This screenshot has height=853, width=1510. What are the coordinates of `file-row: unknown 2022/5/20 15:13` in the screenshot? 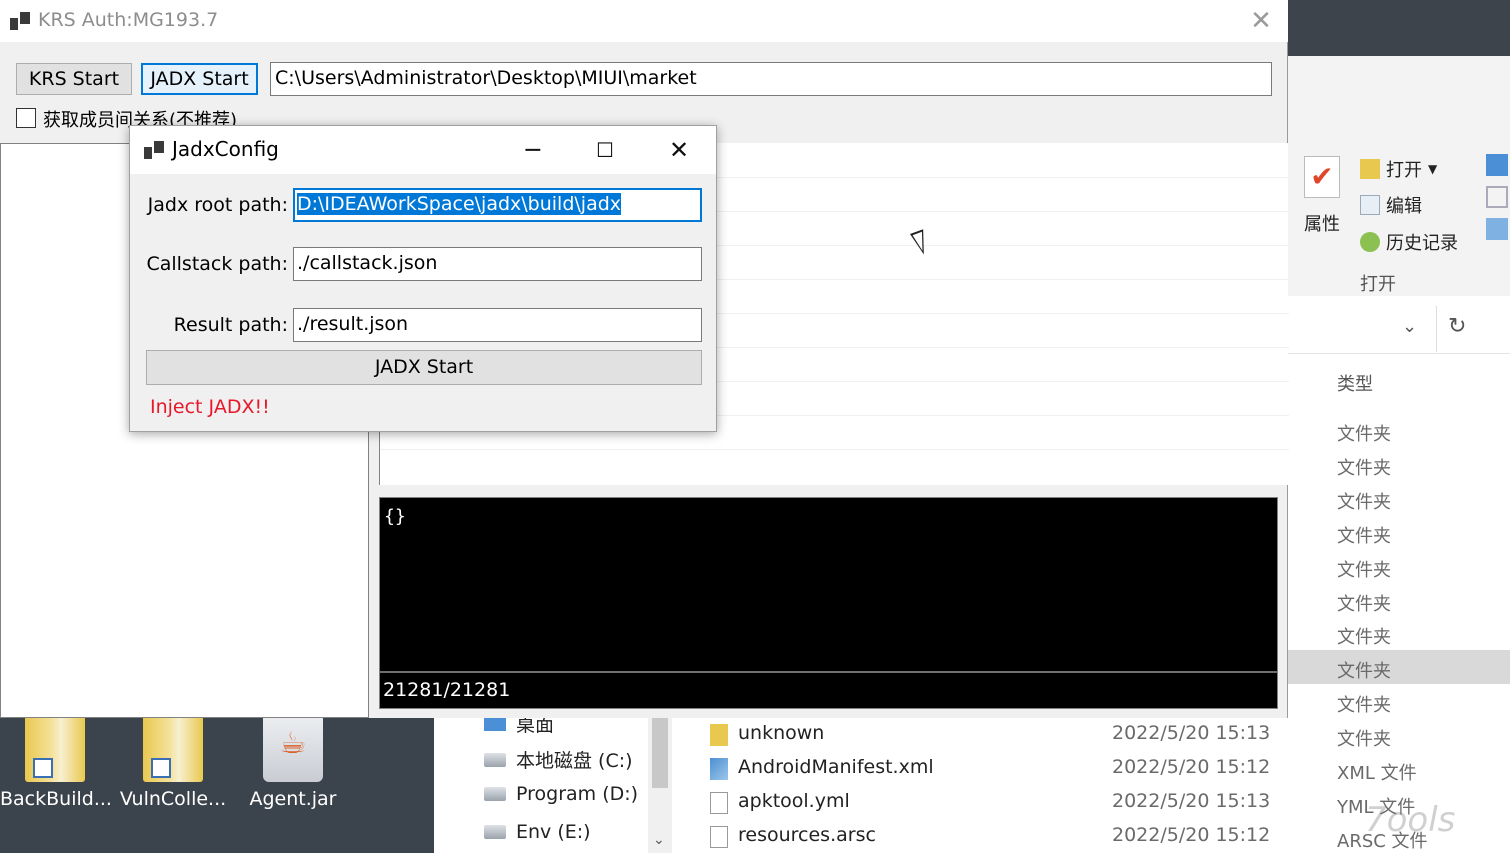 It's located at (981, 735).